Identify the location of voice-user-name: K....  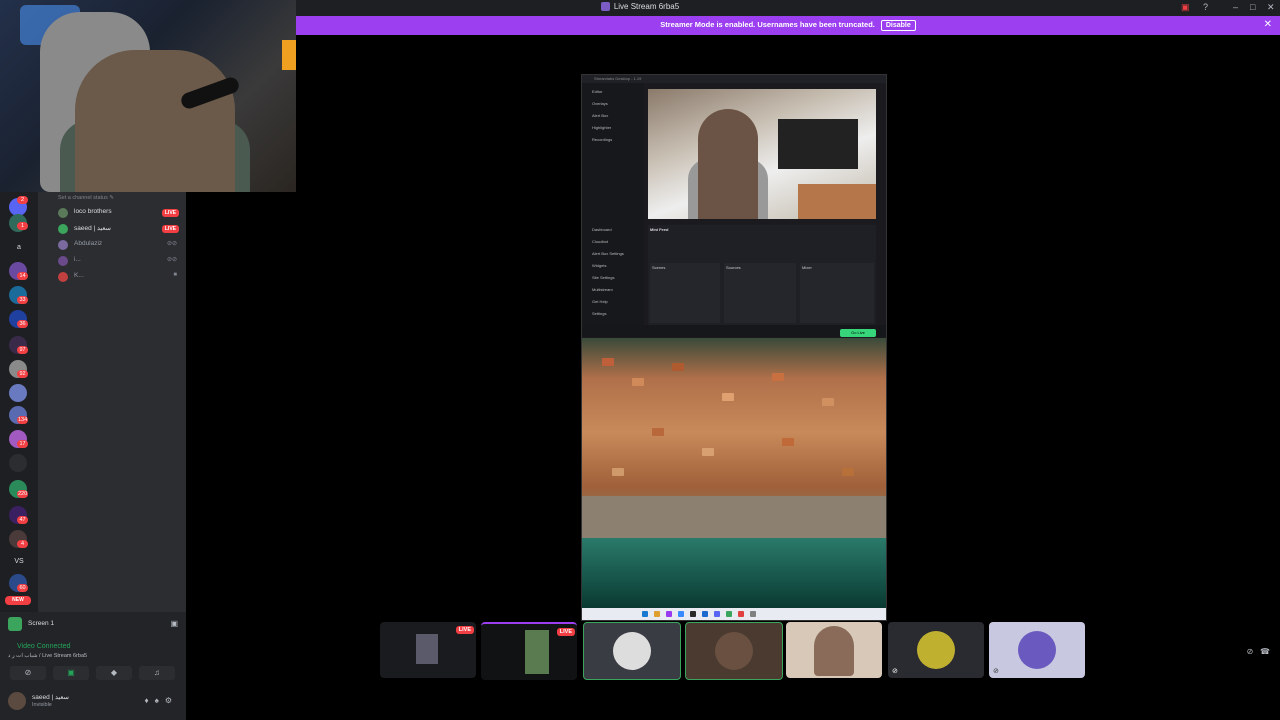
(79, 275).